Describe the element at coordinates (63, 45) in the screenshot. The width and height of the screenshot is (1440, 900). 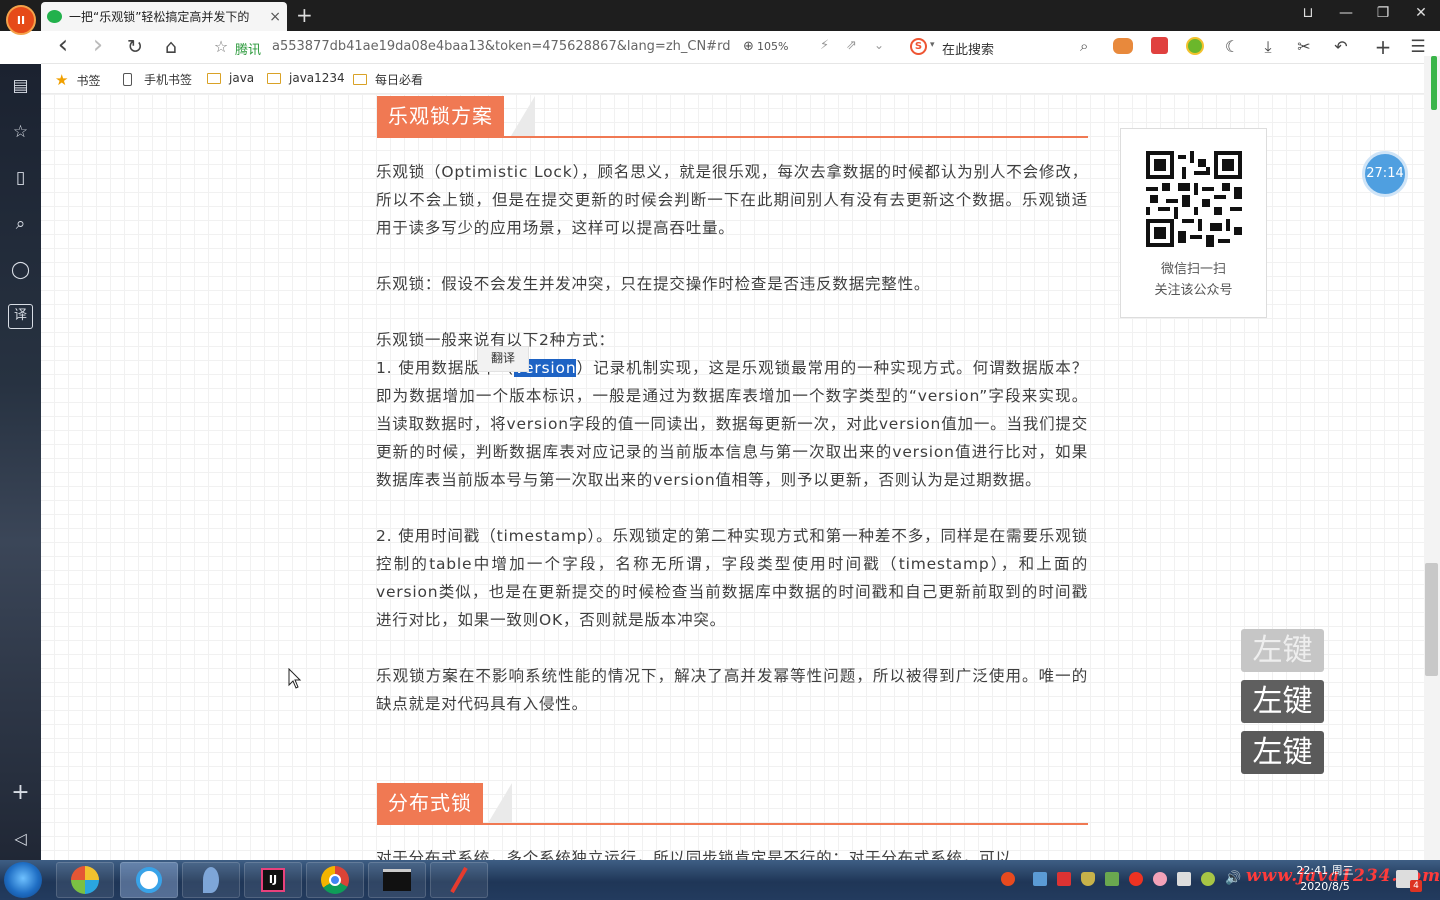
I see `back-button: ‹` at that location.